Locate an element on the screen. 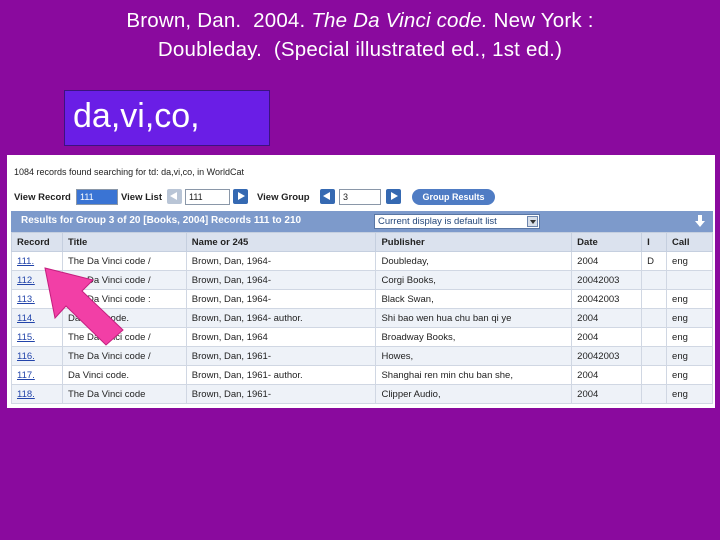 The height and width of the screenshot is (540, 720). column-header-title: Title is located at coordinates (124, 242).